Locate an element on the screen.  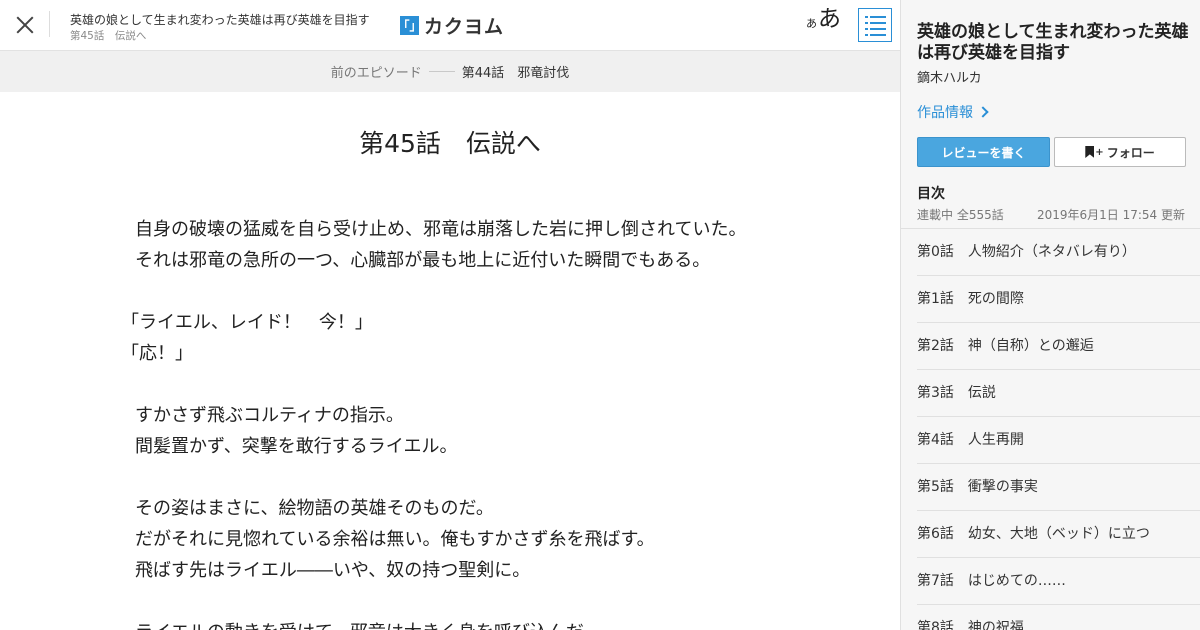
prev-episode-link: 第44話 邪竜討伐 is located at coordinates (516, 71).